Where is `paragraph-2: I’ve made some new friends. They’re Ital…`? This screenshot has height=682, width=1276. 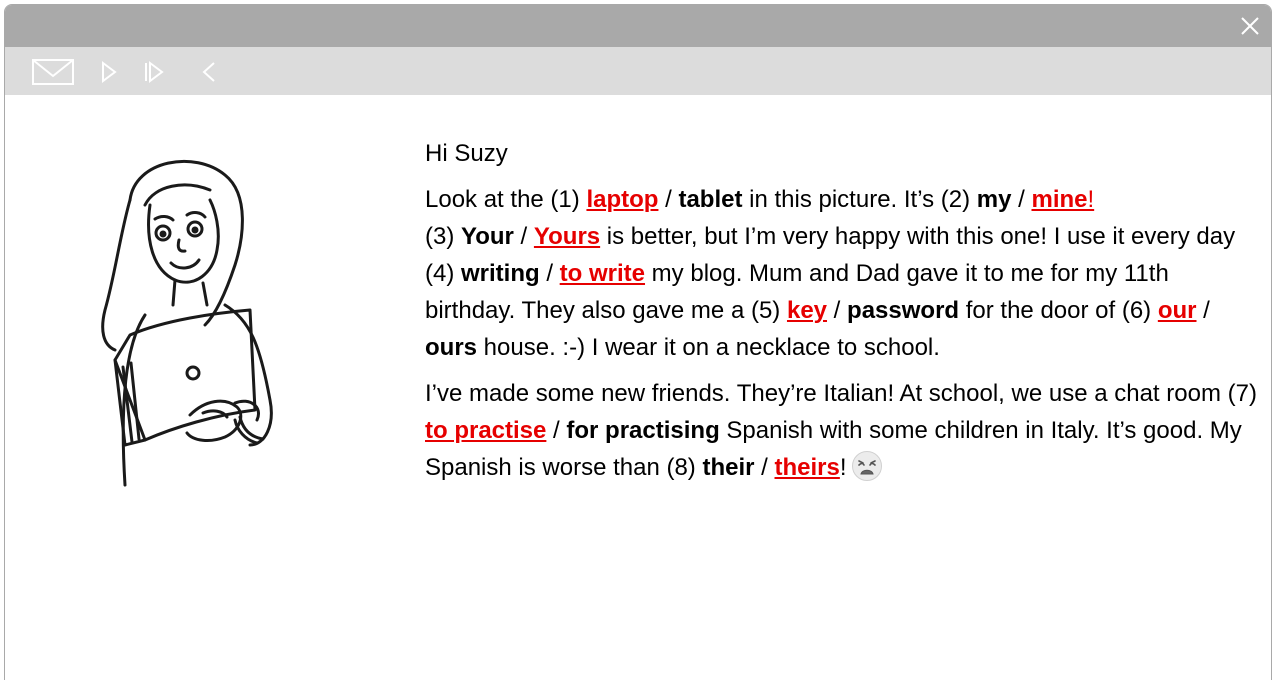
paragraph-2: I’ve made some new friends. They’re Ital… is located at coordinates (845, 430).